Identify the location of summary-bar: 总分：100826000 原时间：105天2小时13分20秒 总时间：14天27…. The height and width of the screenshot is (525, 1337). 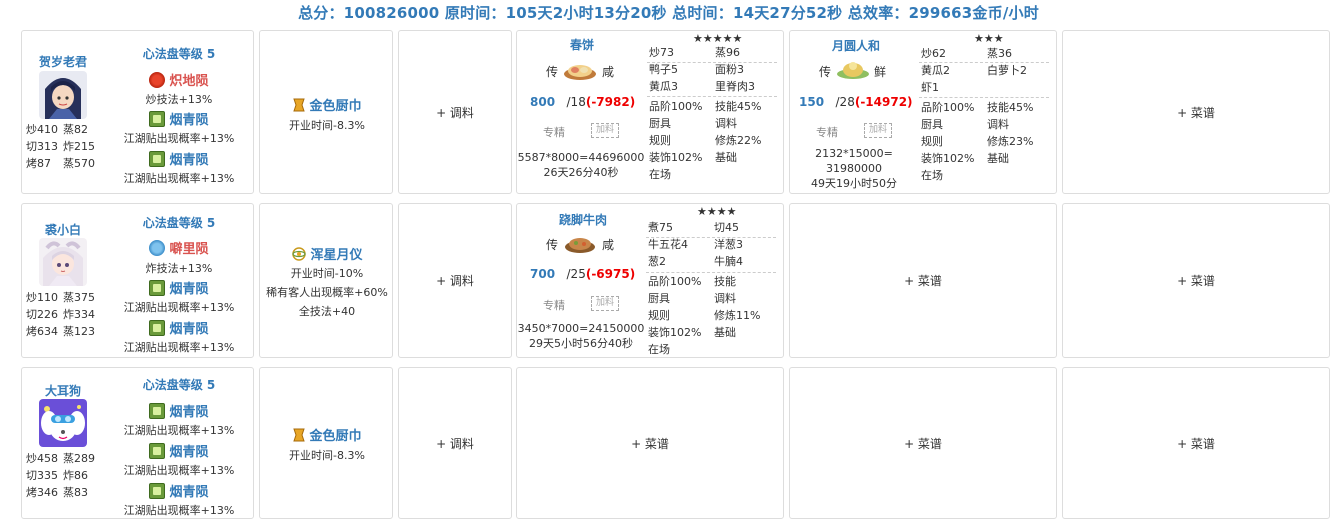
(668, 13).